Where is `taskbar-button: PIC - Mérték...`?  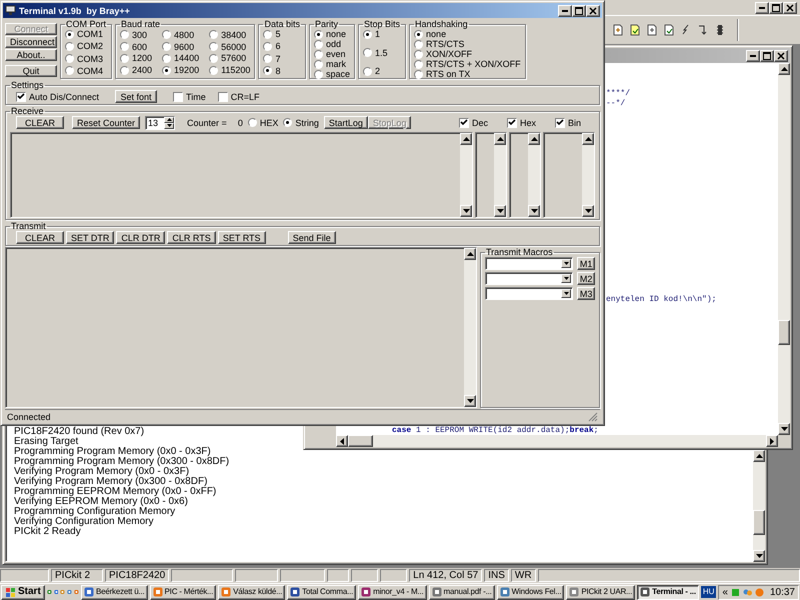
taskbar-button: PIC - Mérték... is located at coordinates (183, 592).